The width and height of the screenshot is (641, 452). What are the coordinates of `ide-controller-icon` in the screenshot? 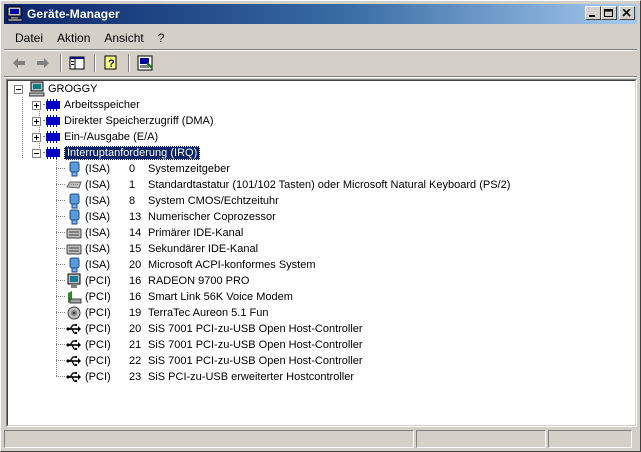 It's located at (74, 233).